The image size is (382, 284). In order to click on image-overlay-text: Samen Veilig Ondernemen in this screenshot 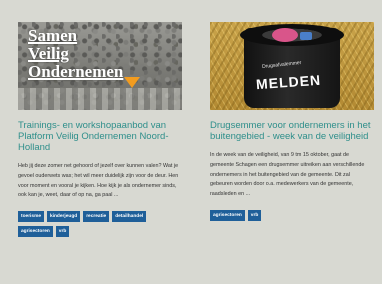, I will do `click(75, 54)`.